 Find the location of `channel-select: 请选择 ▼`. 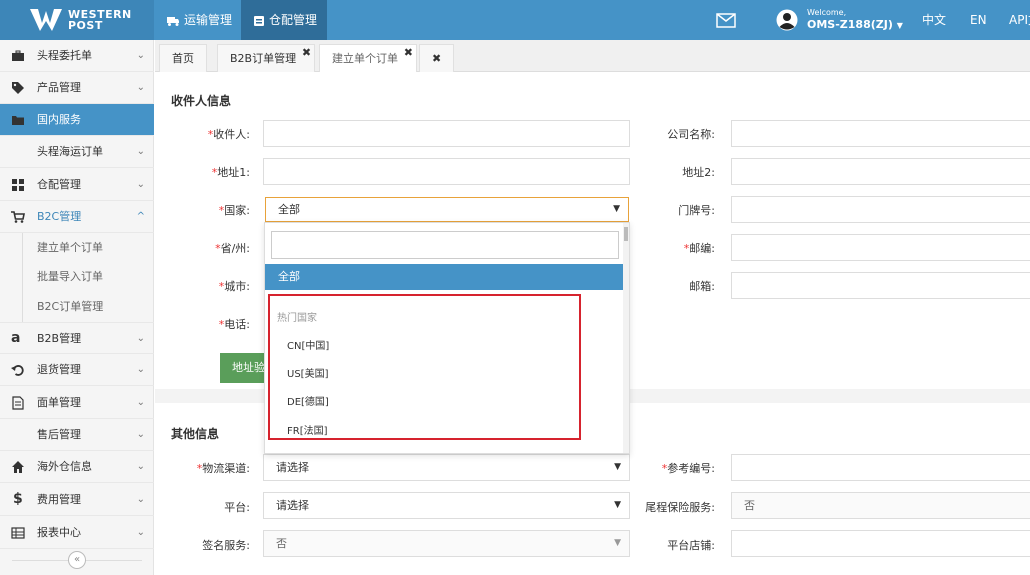

channel-select: 请选择 ▼ is located at coordinates (446, 467).